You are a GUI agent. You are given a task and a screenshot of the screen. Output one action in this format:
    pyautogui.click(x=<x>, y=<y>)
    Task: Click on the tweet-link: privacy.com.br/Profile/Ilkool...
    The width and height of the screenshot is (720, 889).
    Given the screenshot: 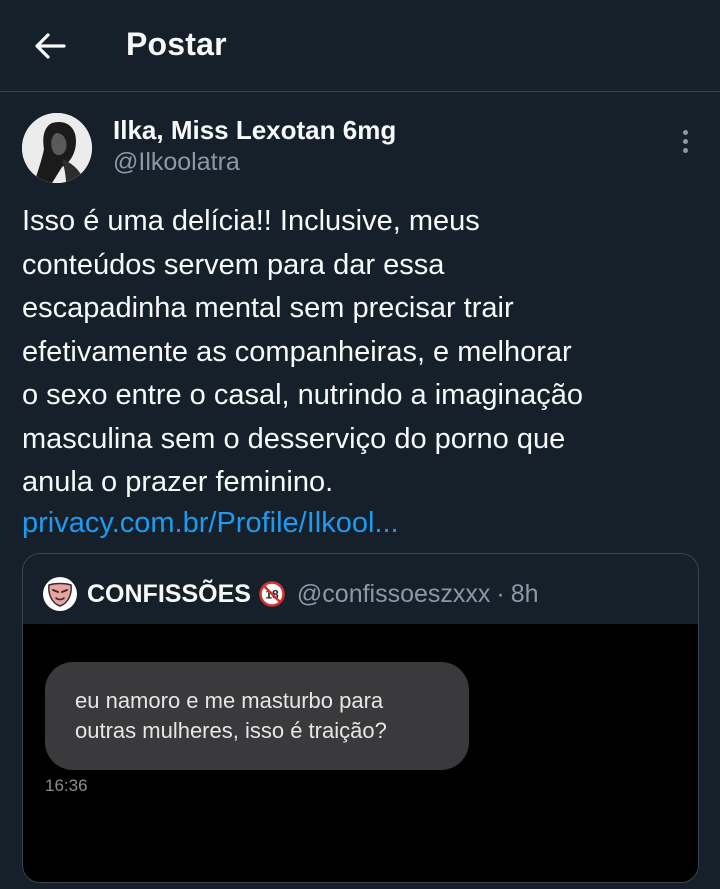 What is the action you would take?
    pyautogui.click(x=210, y=524)
    